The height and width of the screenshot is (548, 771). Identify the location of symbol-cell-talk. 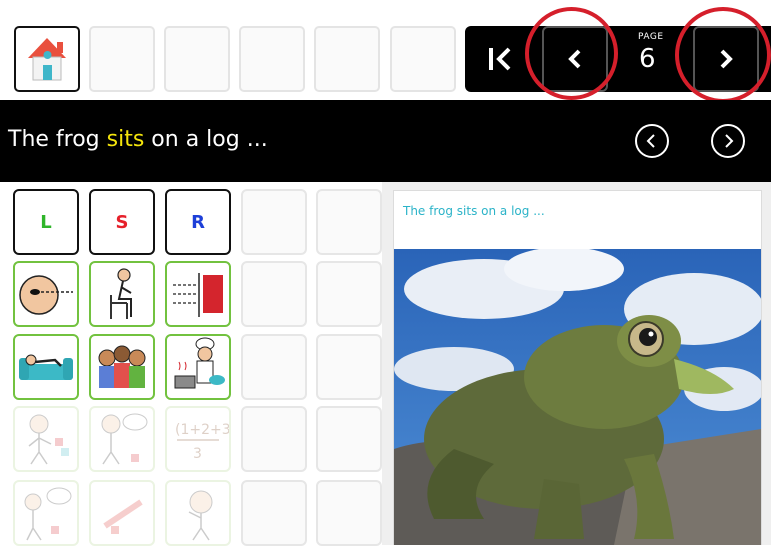
(46, 513).